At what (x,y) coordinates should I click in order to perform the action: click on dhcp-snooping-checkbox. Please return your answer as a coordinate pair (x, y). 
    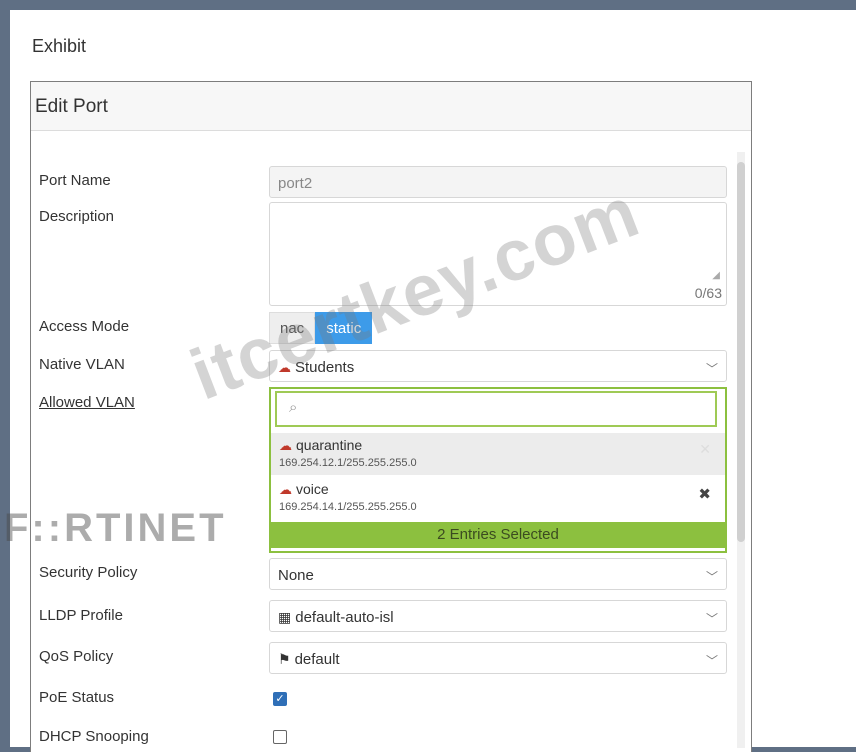
    Looking at the image, I should click on (280, 737).